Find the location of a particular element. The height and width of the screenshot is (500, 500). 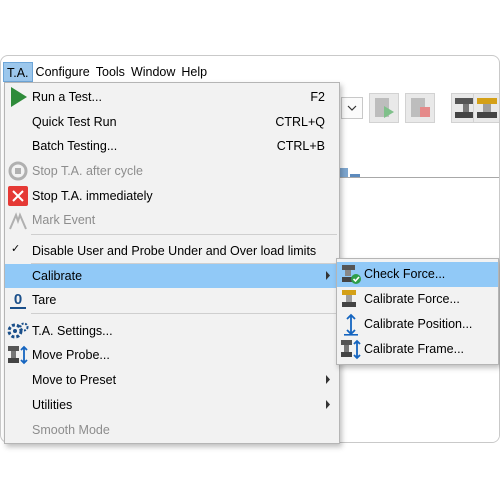

menu-item-smooth-mode: Smooth Mode is located at coordinates (172, 430).